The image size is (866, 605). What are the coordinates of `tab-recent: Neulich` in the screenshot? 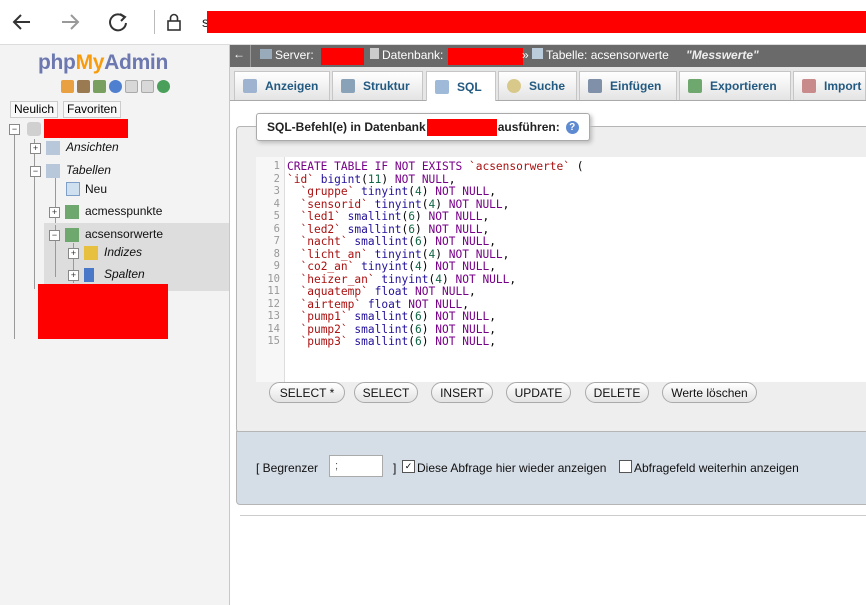 It's located at (34, 109).